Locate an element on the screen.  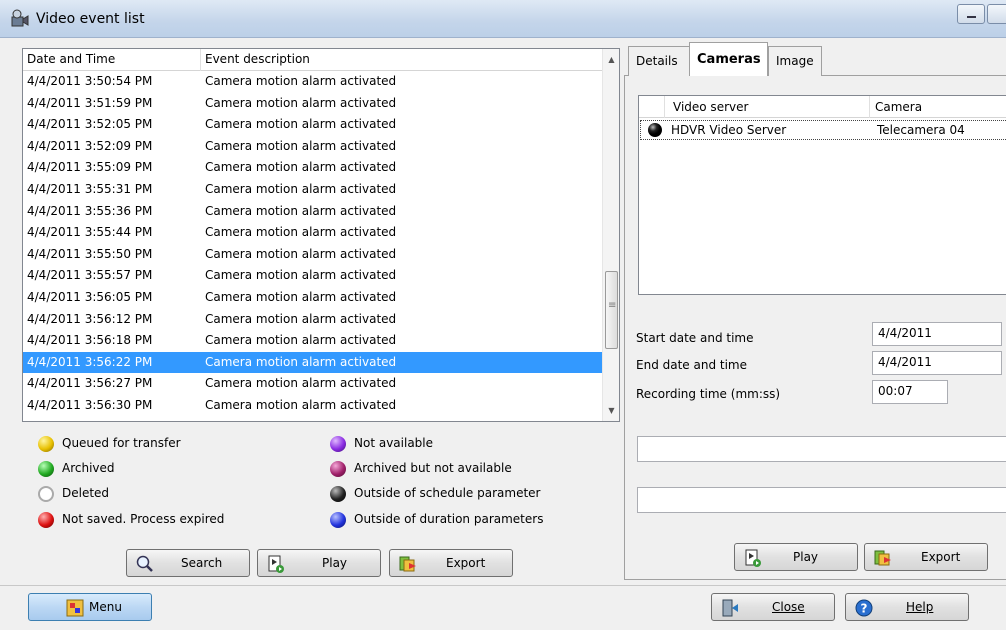
tab-image: Image is located at coordinates (795, 61).